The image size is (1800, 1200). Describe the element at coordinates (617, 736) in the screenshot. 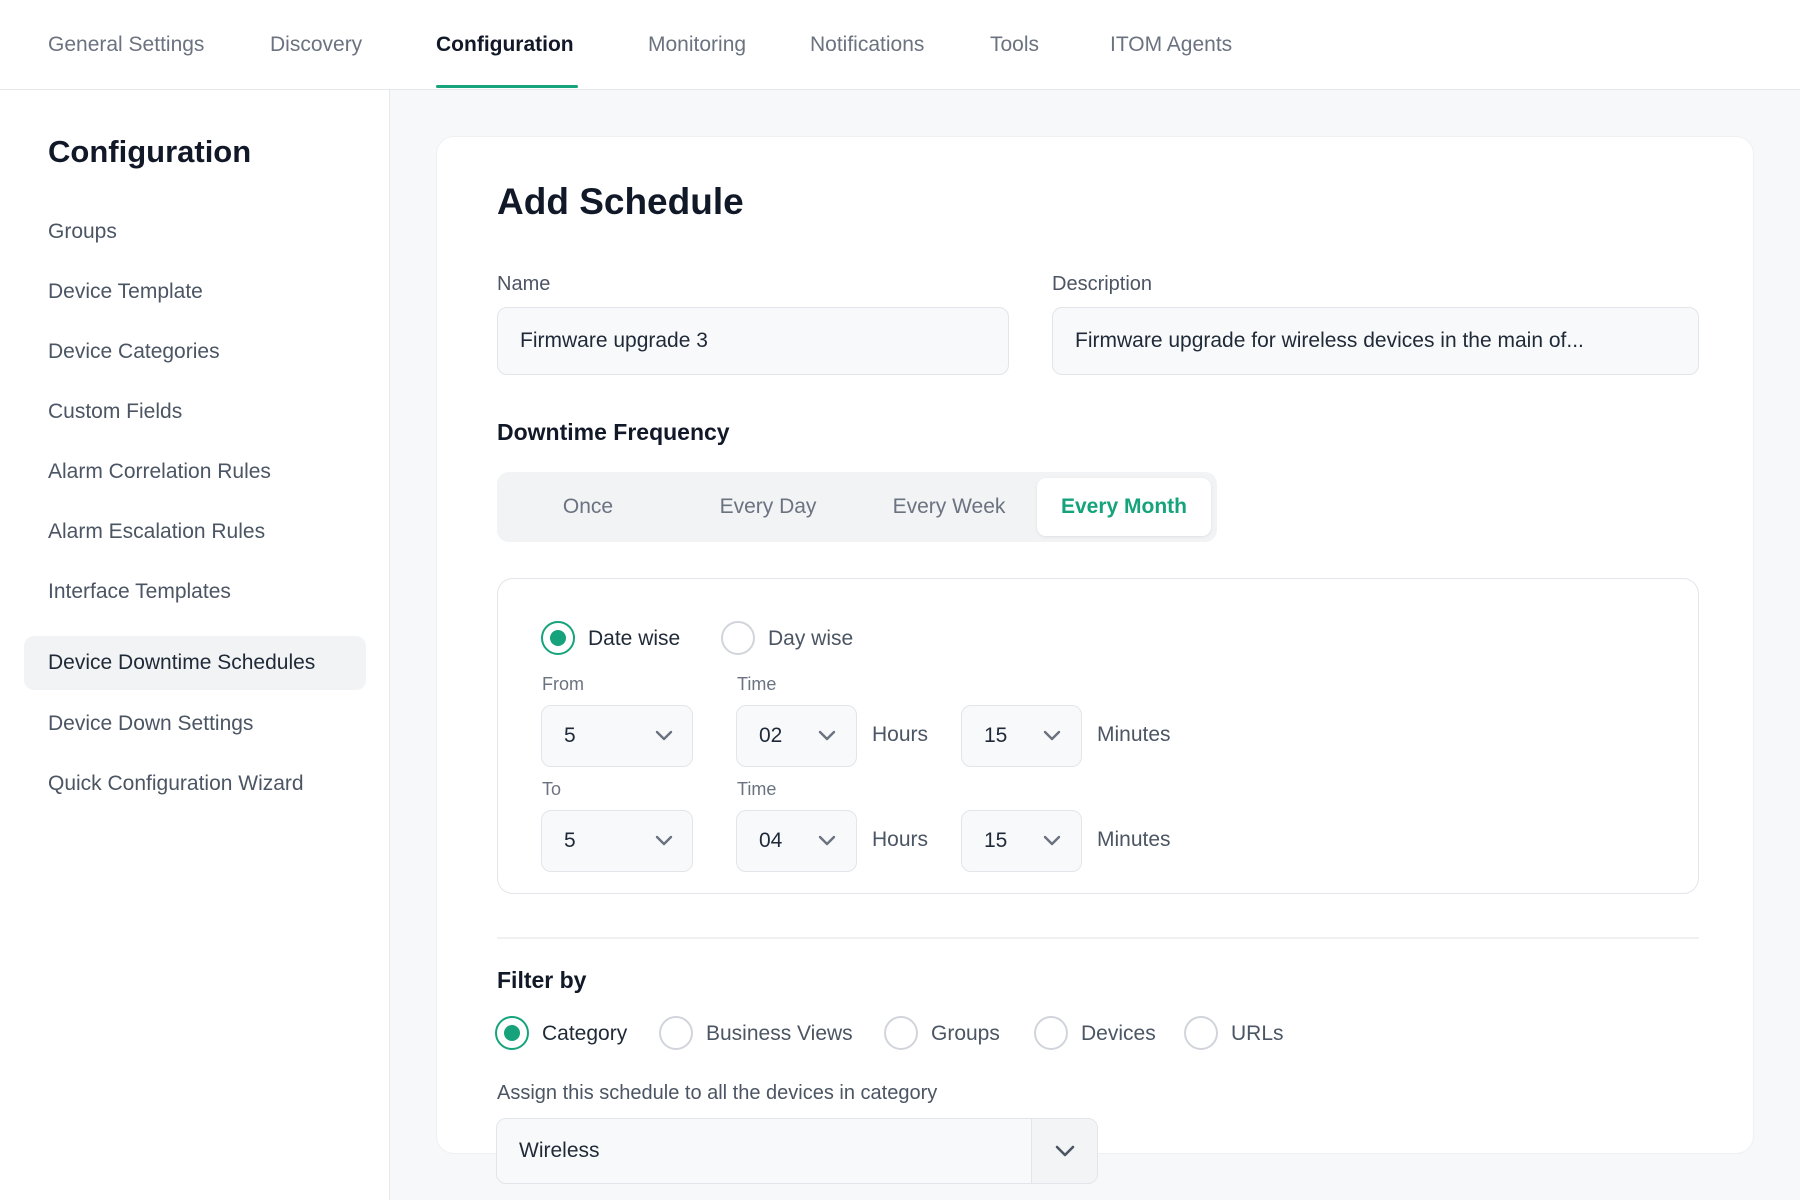

I see `from-date-select: 5` at that location.